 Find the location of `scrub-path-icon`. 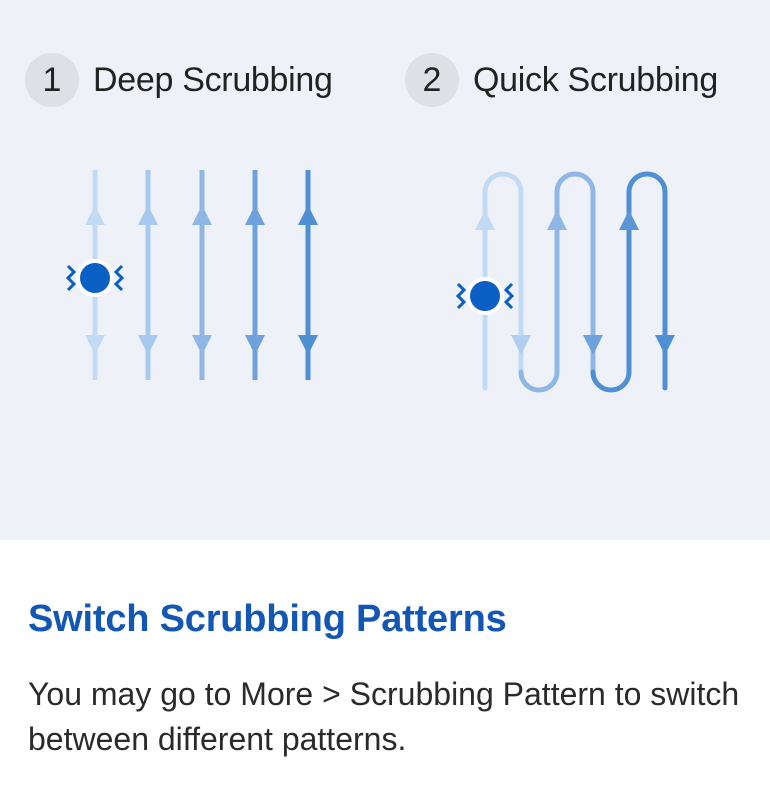

scrub-path-icon is located at coordinates (575, 282).